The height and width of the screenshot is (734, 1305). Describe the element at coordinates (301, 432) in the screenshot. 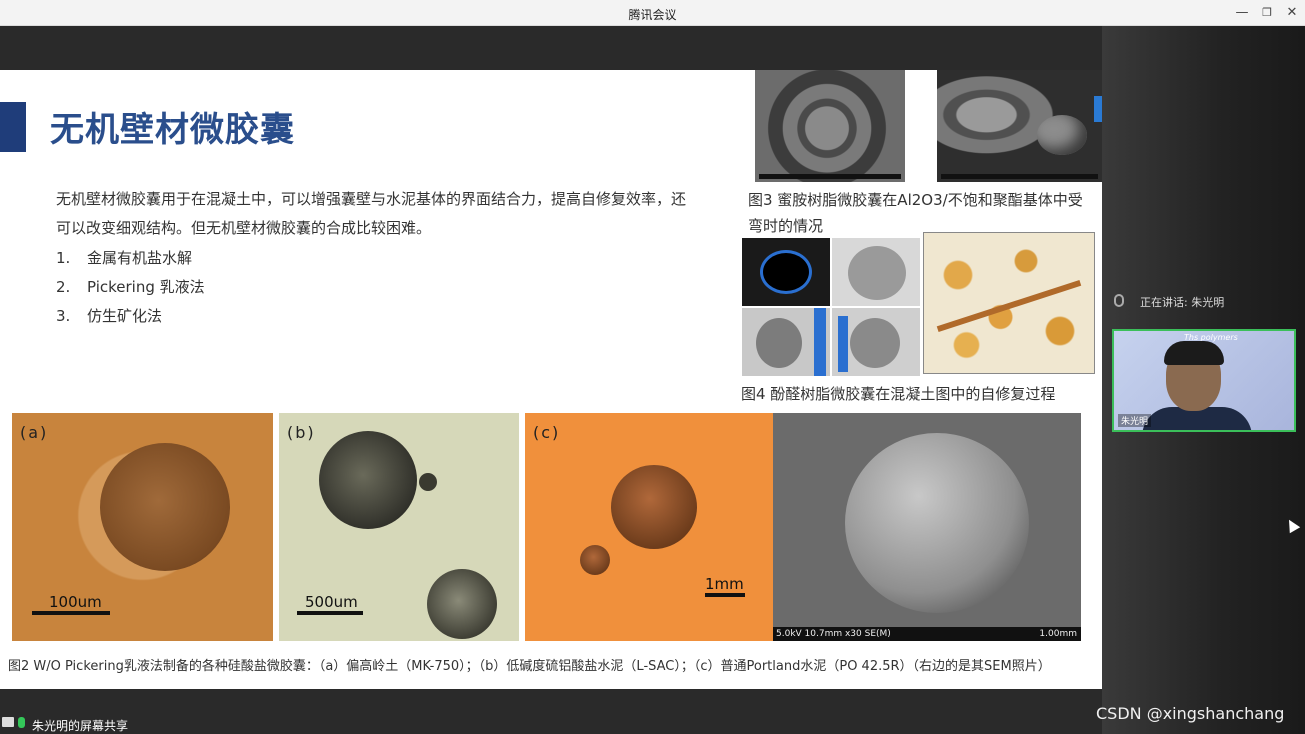

I see `panel-label-b: (b)` at that location.